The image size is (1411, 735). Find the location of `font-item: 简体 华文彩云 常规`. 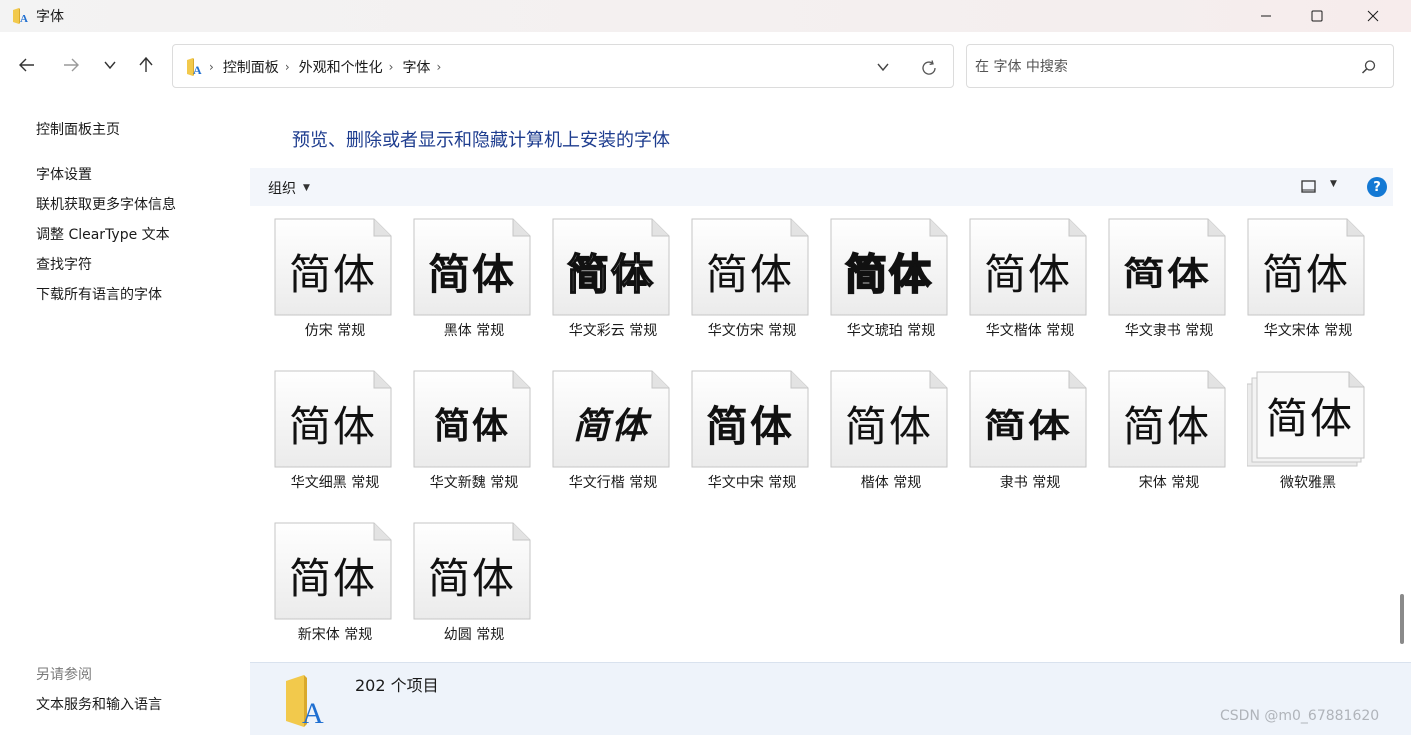

font-item: 简体 华文彩云 常规 is located at coordinates (604, 279).